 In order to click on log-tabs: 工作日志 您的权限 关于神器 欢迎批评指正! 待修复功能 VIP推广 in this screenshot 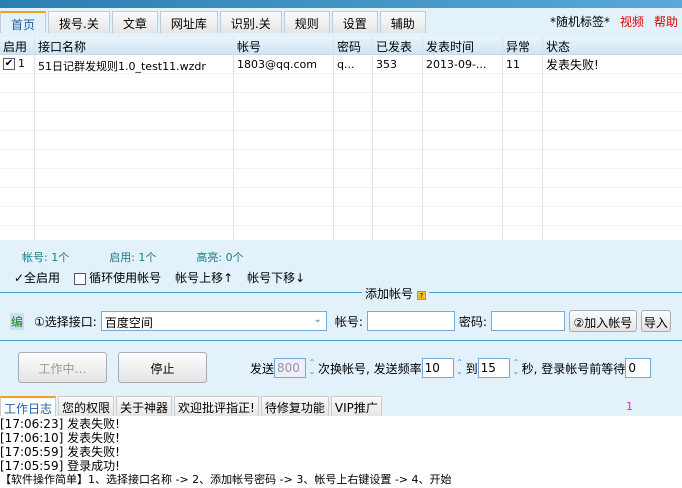, I will do `click(191, 406)`.